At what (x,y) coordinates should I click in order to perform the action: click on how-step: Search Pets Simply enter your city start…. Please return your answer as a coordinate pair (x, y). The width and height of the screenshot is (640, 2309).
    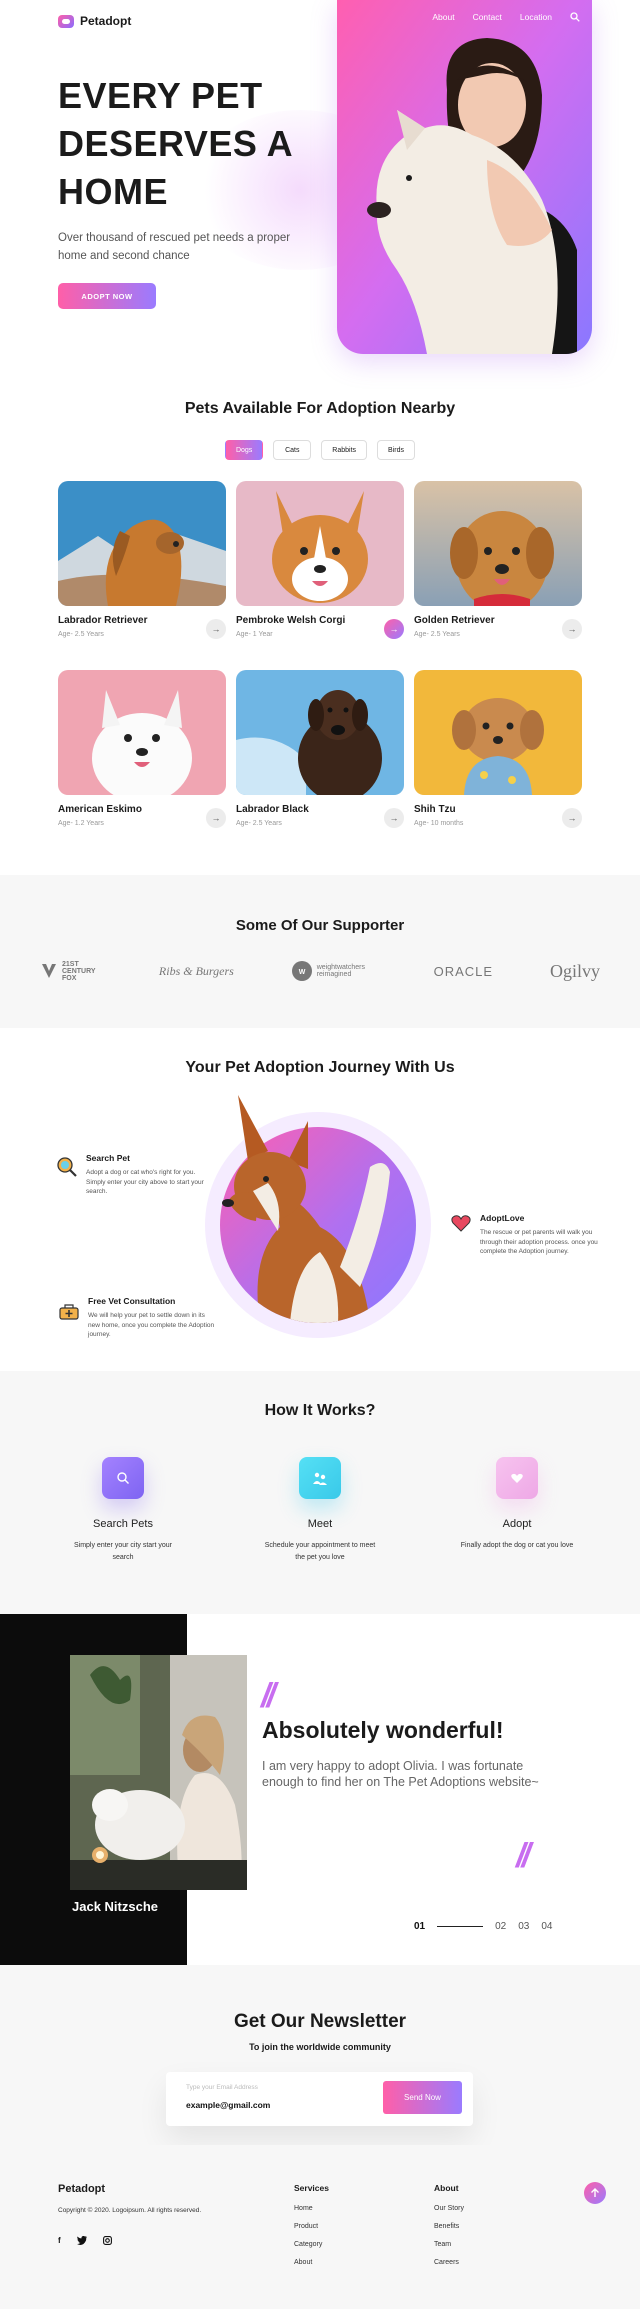
    Looking at the image, I should click on (123, 1510).